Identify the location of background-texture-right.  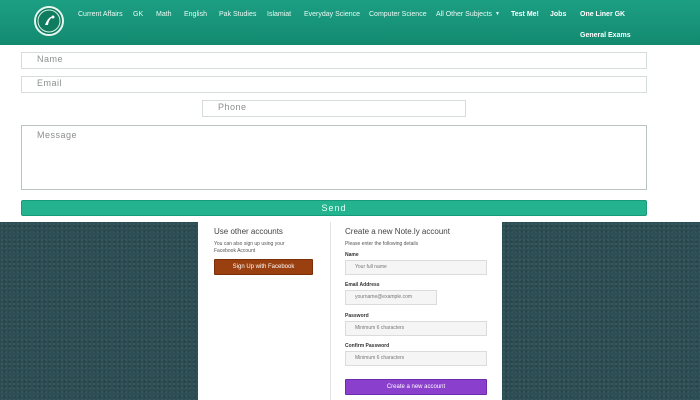
(601, 311).